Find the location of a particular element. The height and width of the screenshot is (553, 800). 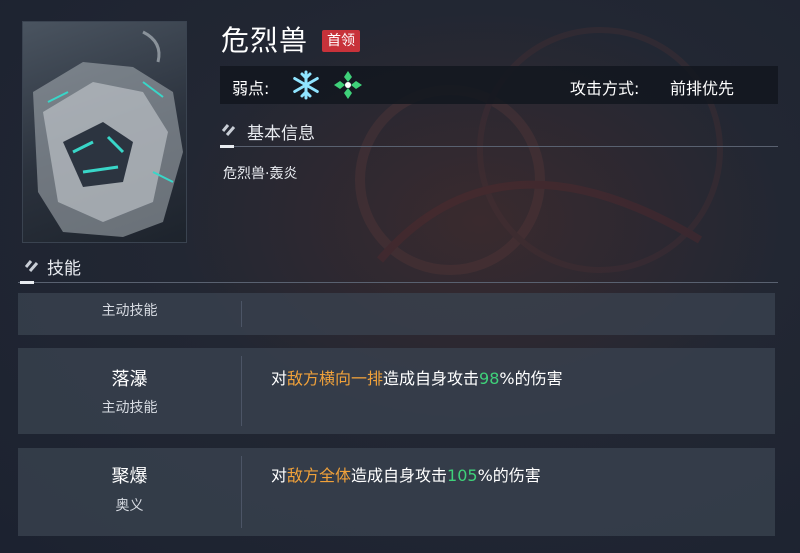

skill-description: 对敌方全体造成自身攻击105%的伤害 is located at coordinates (406, 474).